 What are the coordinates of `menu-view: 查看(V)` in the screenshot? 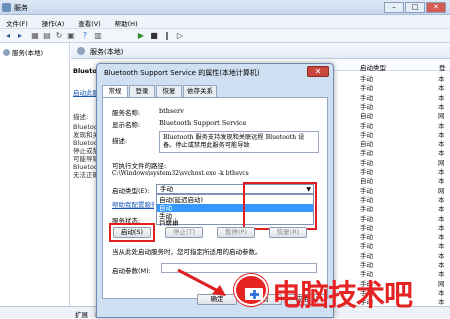 It's located at (89, 21).